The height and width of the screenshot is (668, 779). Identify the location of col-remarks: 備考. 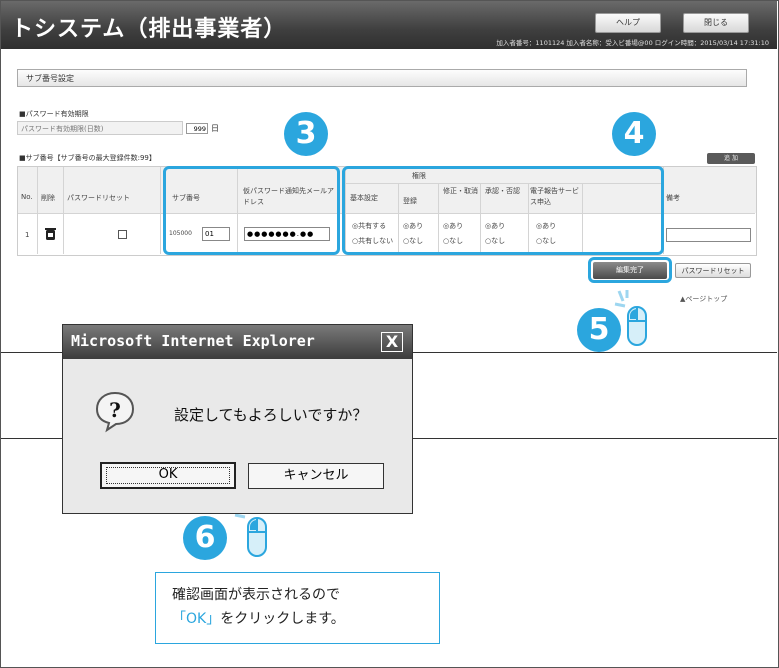
(673, 198).